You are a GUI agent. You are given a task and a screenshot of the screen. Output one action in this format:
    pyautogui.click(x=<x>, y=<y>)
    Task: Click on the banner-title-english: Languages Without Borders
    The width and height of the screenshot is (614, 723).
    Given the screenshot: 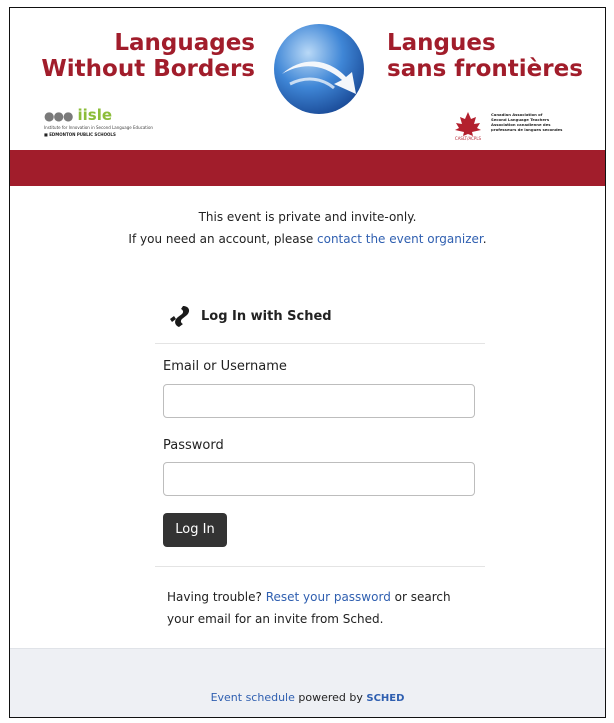 What is the action you would take?
    pyautogui.click(x=147, y=56)
    